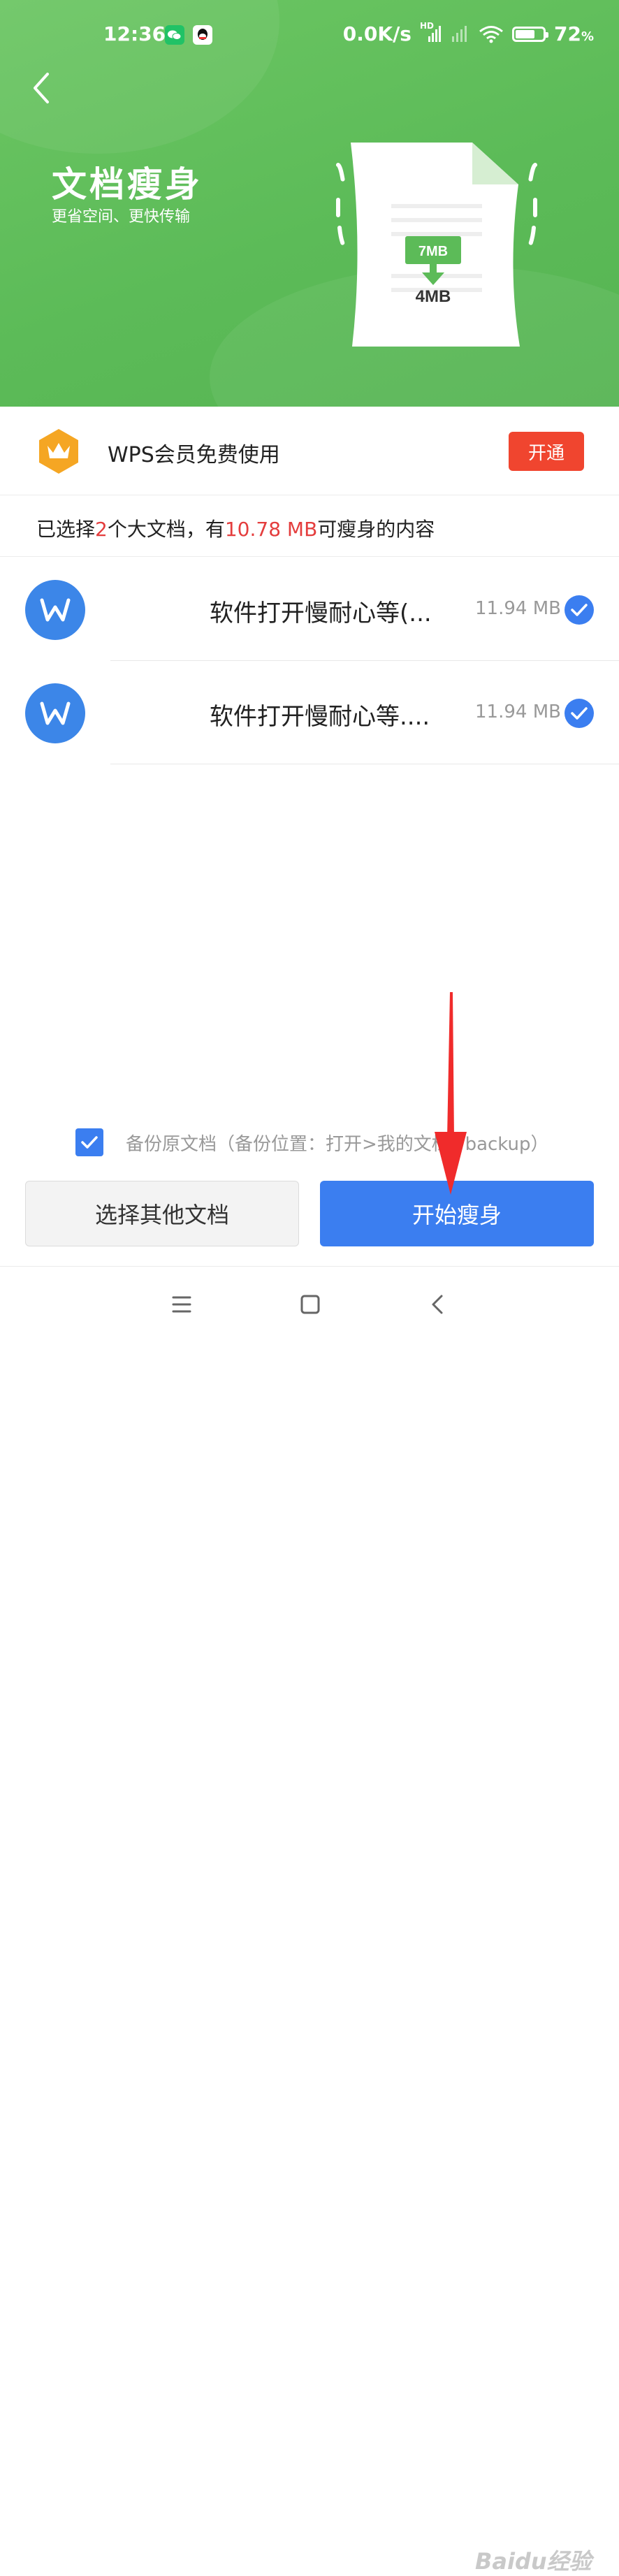  I want to click on network-type: HD, so click(426, 25).